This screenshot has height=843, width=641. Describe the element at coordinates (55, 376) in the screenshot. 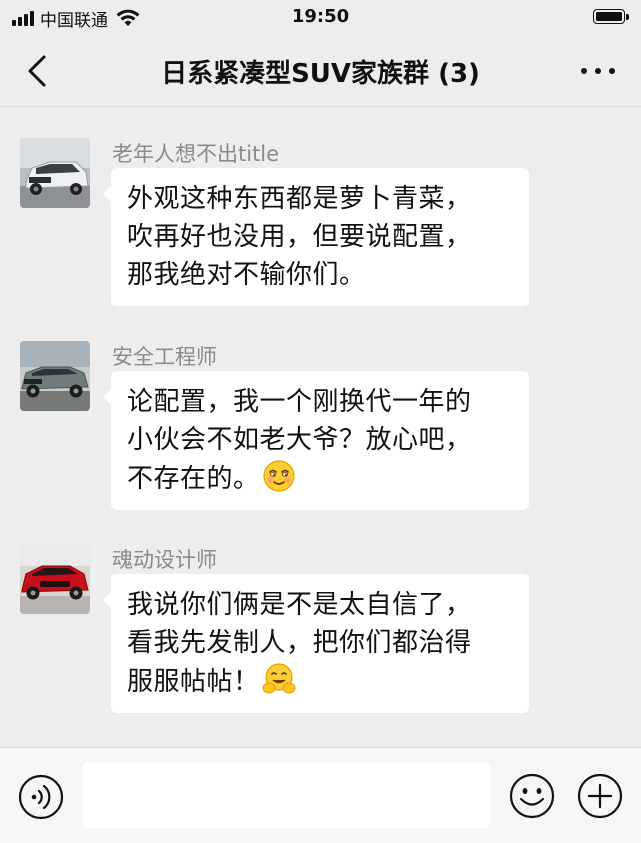

I see `grey-suv-avatar` at that location.